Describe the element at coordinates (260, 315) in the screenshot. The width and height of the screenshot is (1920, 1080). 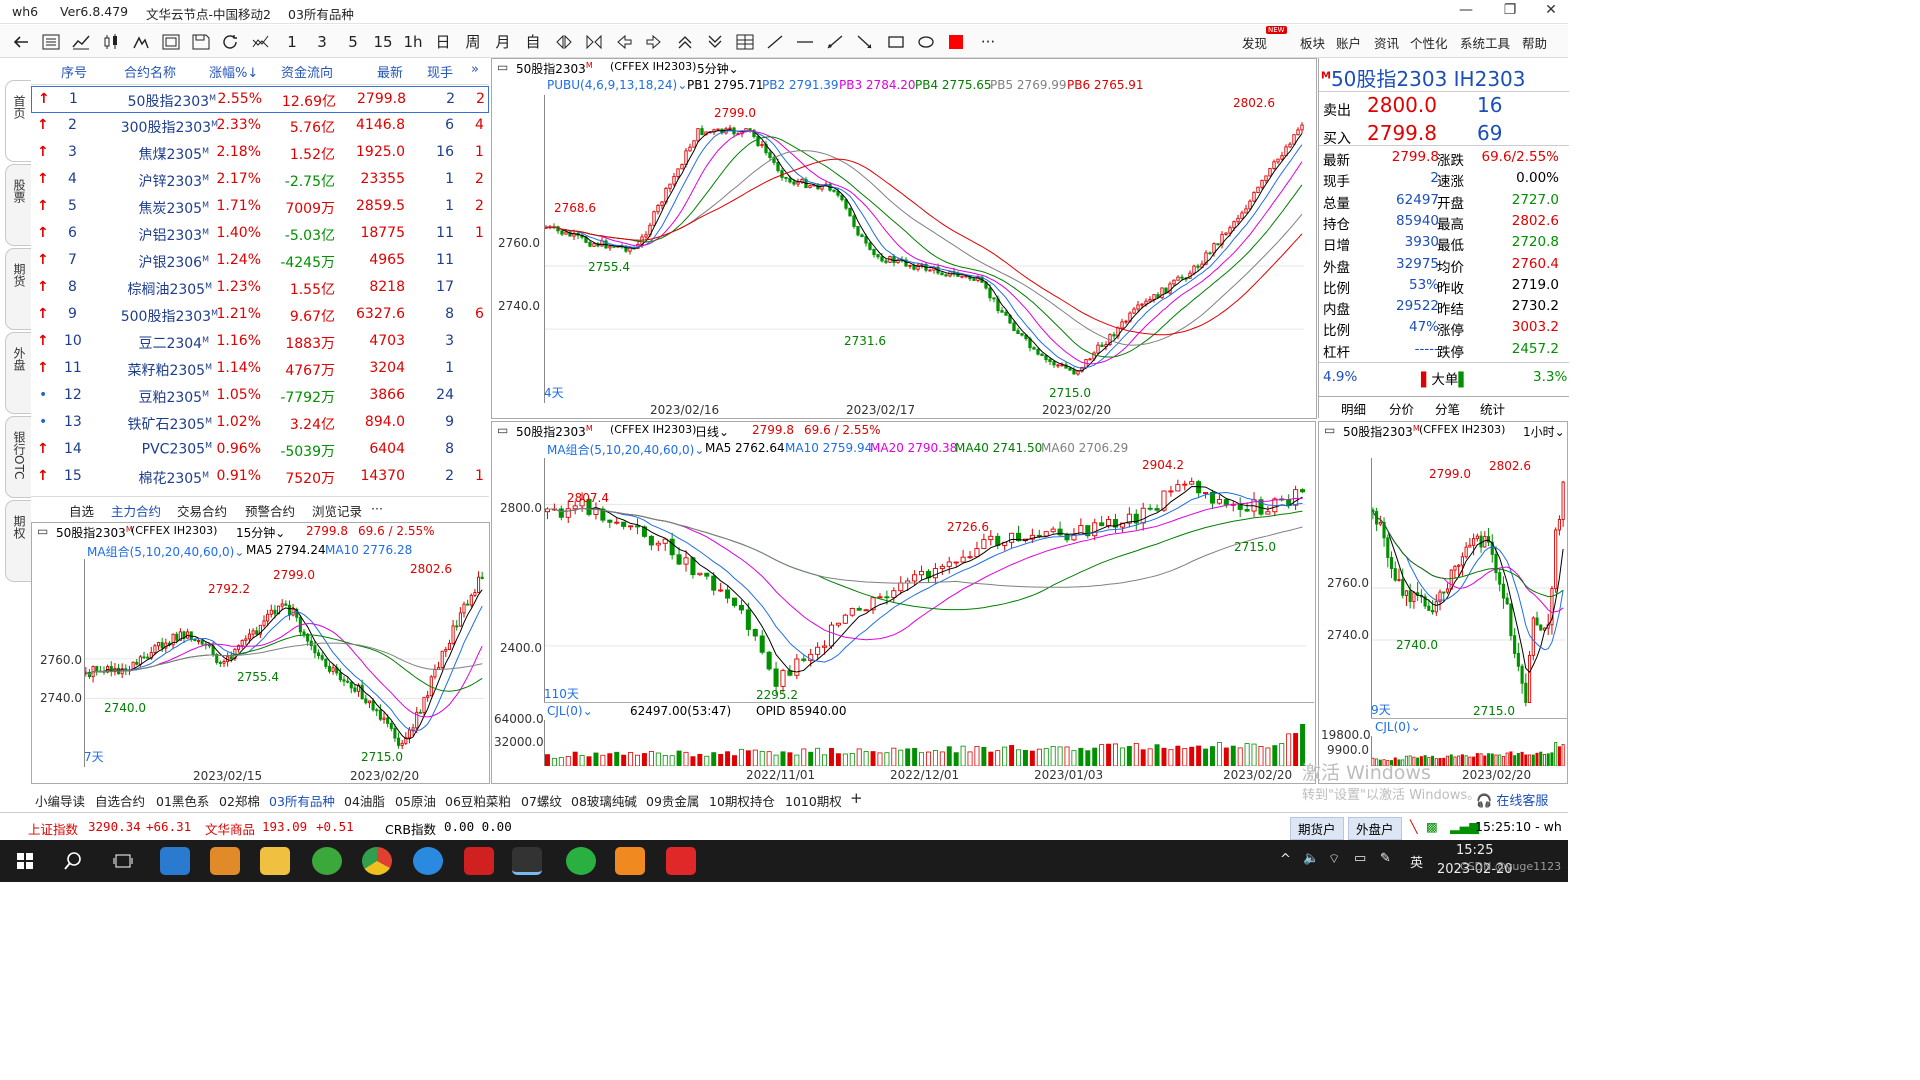
I see `quote-row: ↑ 9 500股指2303M 1.21% 9.67亿 6327.6 8 6` at that location.